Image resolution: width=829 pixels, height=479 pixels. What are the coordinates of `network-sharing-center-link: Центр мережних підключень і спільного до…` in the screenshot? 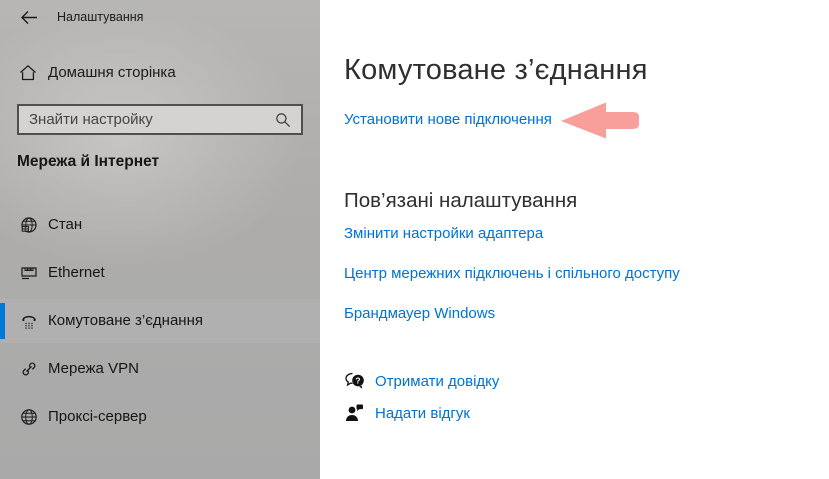 It's located at (512, 273).